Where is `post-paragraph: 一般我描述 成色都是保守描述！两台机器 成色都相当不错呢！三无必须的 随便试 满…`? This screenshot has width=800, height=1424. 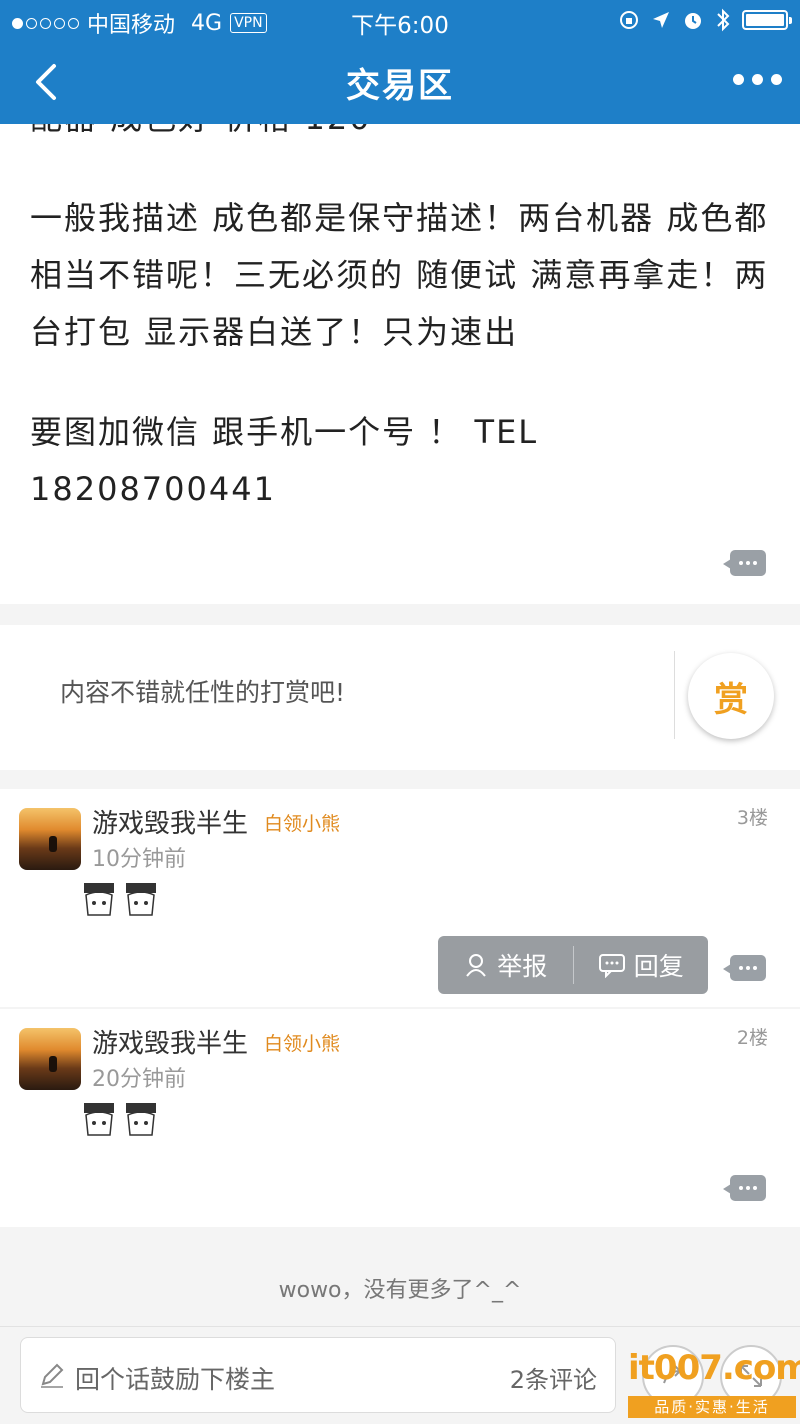
post-paragraph: 一般我描述 成色都是保守描述！两台机器 成色都相当不错呢！三无必须的 随便试 满… is located at coordinates (399, 275).